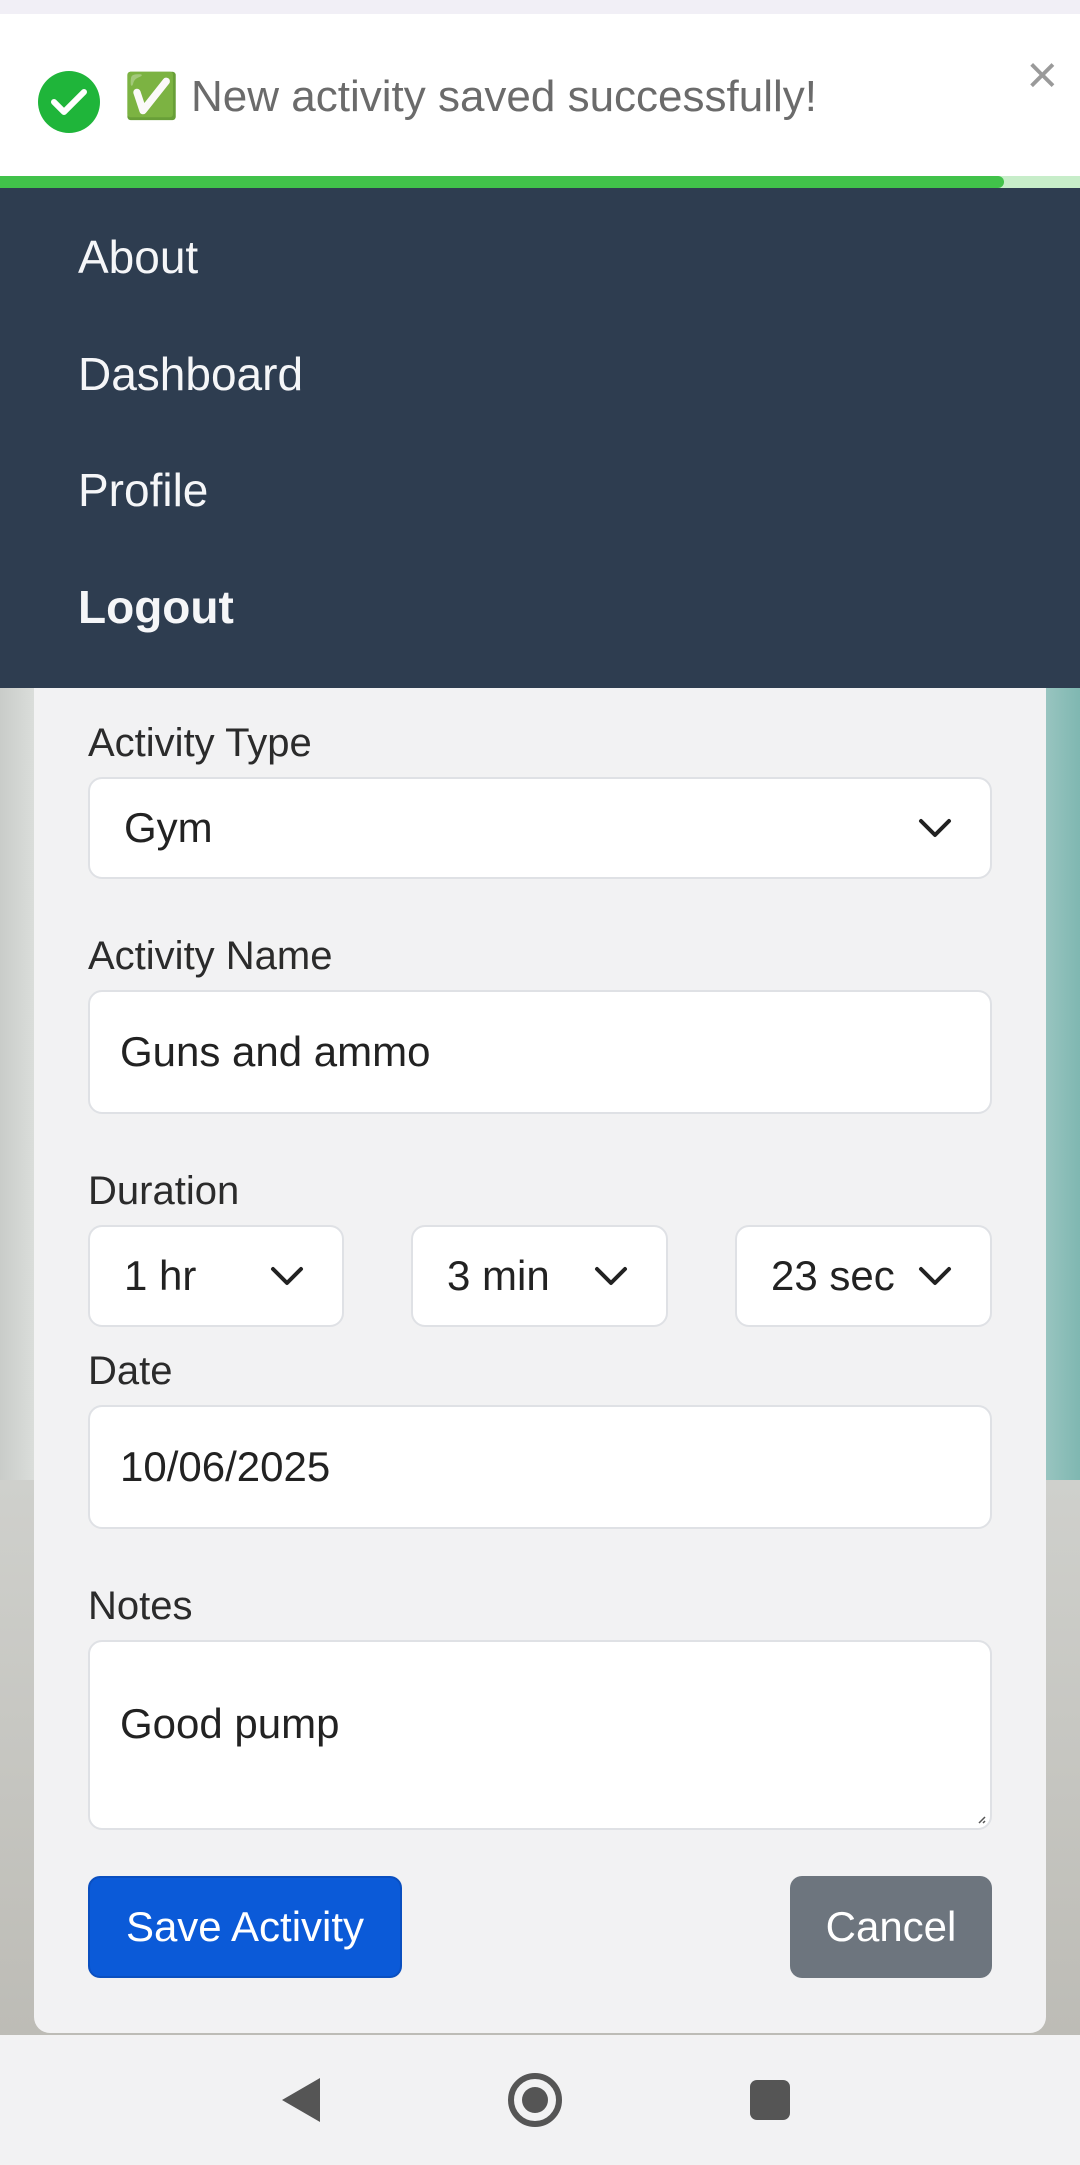  I want to click on close-icon: ×, so click(1042, 75).